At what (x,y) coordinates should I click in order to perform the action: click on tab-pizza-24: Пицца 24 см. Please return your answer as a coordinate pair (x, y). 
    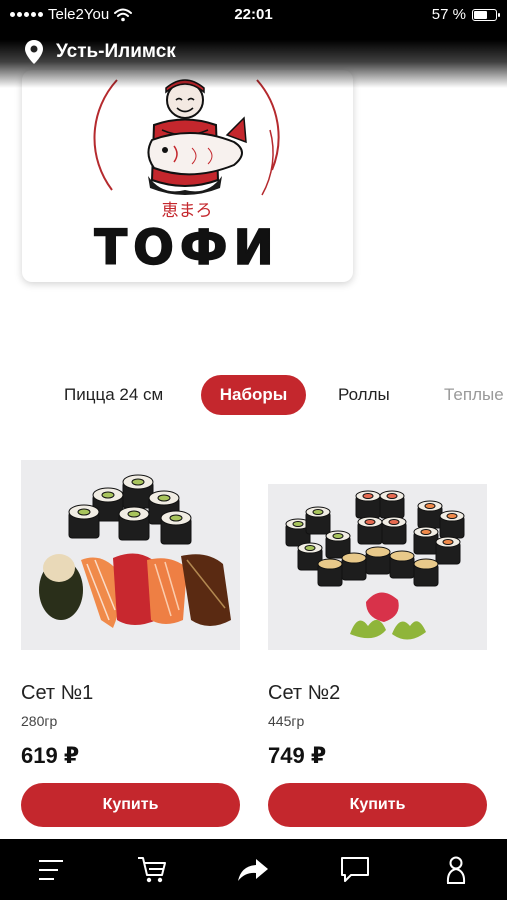
    Looking at the image, I should click on (113, 395).